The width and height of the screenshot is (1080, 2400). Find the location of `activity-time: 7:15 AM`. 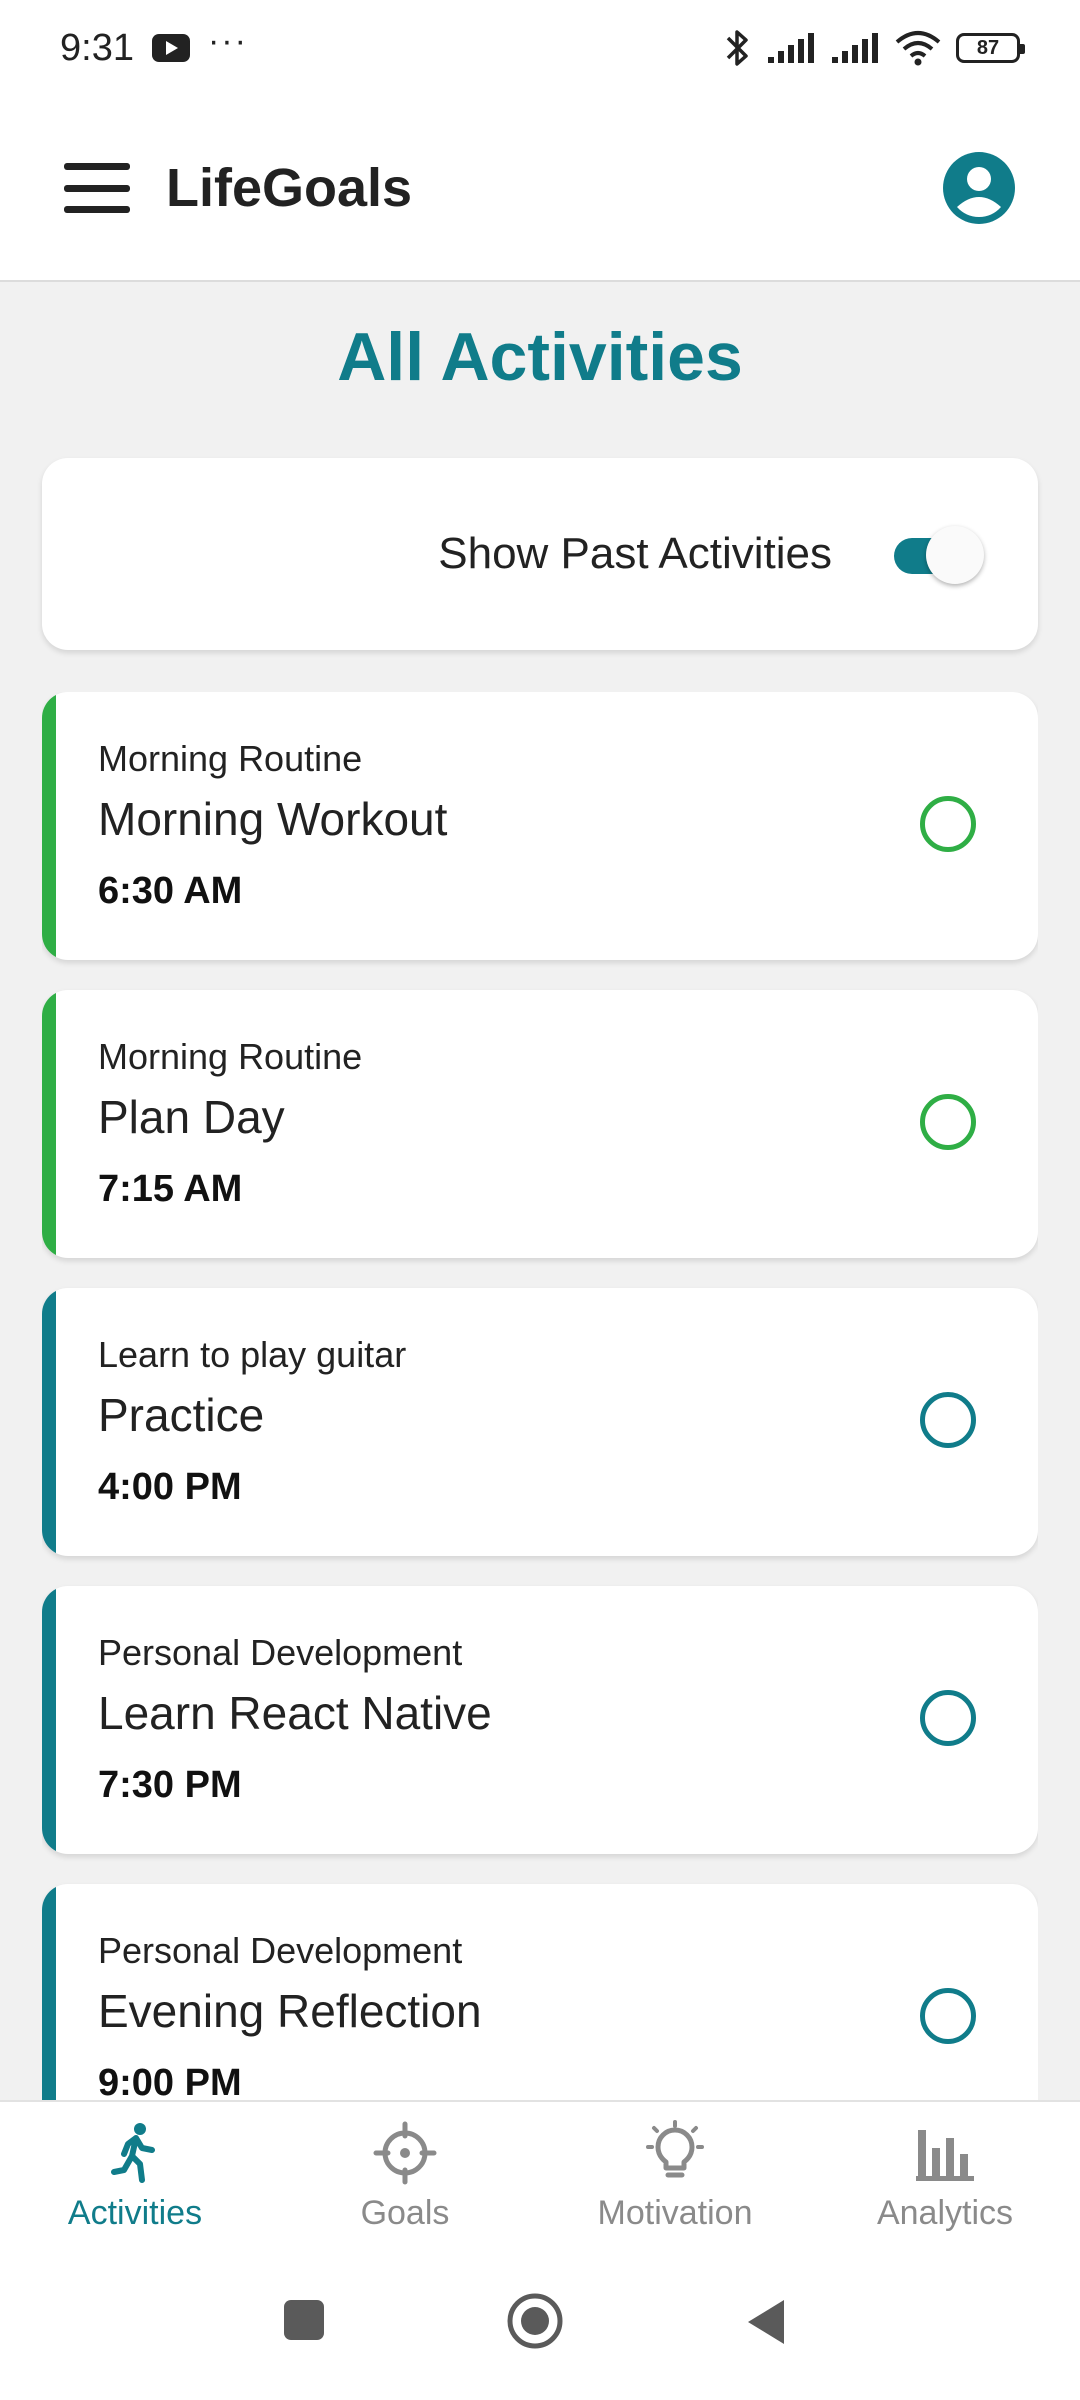

activity-time: 7:15 AM is located at coordinates (170, 1189).